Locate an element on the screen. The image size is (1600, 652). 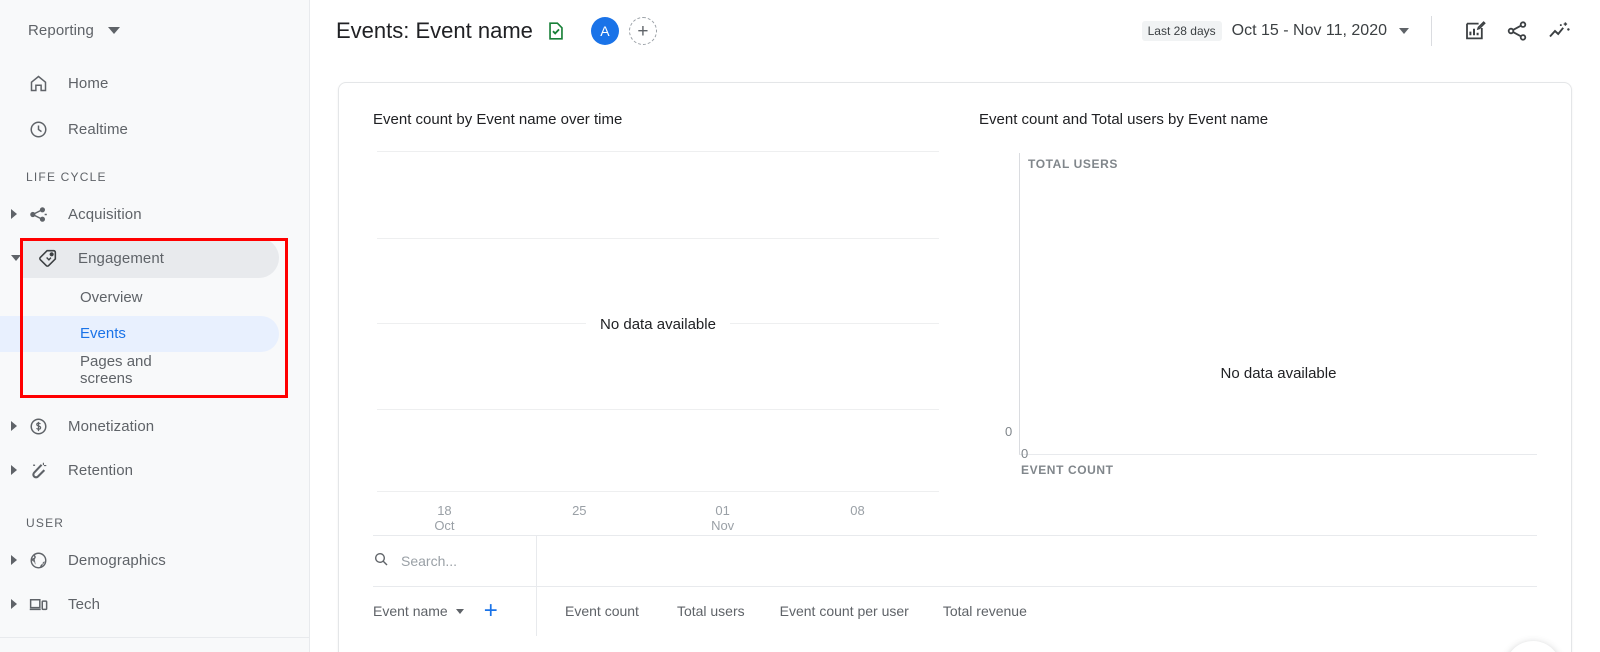
search-icon is located at coordinates (381, 561).